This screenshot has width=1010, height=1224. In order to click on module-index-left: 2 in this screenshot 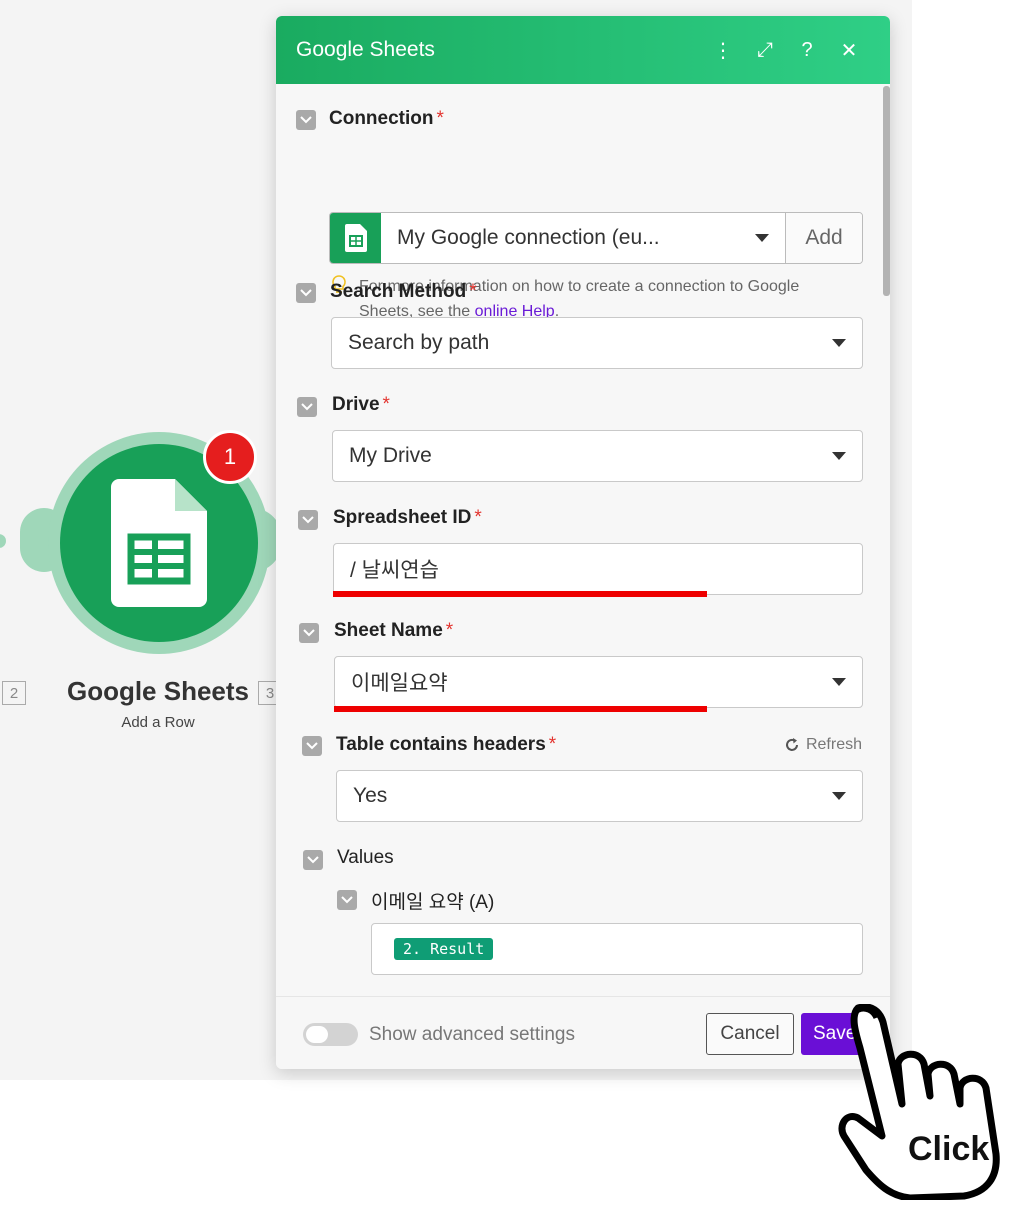, I will do `click(14, 693)`.